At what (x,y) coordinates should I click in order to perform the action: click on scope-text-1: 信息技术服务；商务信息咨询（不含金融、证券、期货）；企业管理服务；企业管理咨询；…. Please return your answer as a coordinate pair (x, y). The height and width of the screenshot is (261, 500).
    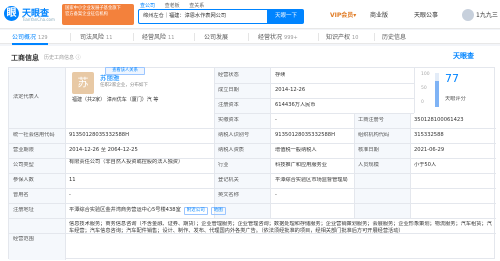
    Looking at the image, I should click on (262, 224).